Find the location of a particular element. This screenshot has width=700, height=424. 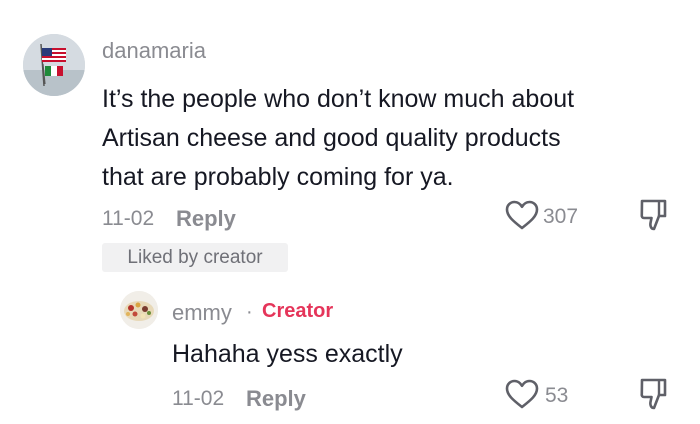

like-count: 53 is located at coordinates (557, 395).